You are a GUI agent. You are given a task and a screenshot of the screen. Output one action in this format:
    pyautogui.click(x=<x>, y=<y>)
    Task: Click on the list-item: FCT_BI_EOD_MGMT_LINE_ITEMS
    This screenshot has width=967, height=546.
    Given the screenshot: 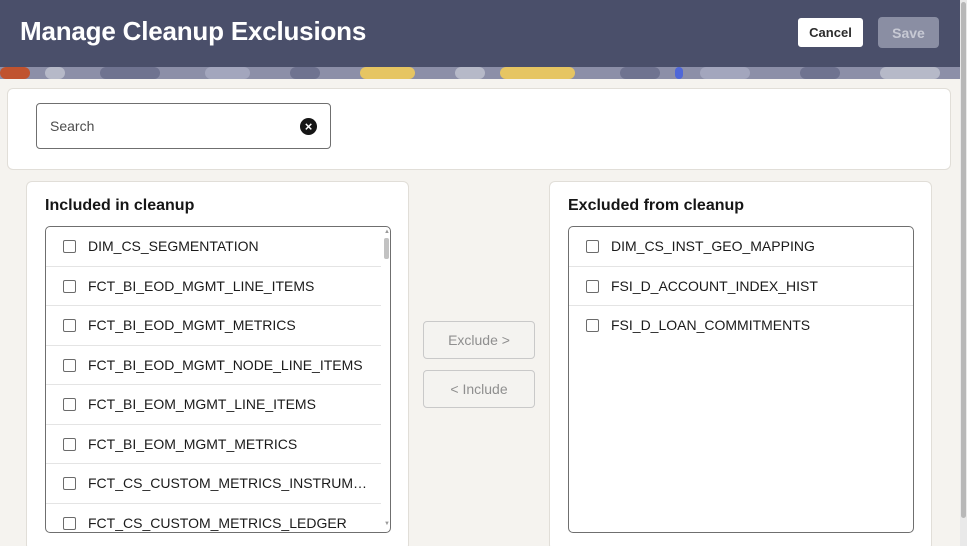 What is the action you would take?
    pyautogui.click(x=213, y=286)
    